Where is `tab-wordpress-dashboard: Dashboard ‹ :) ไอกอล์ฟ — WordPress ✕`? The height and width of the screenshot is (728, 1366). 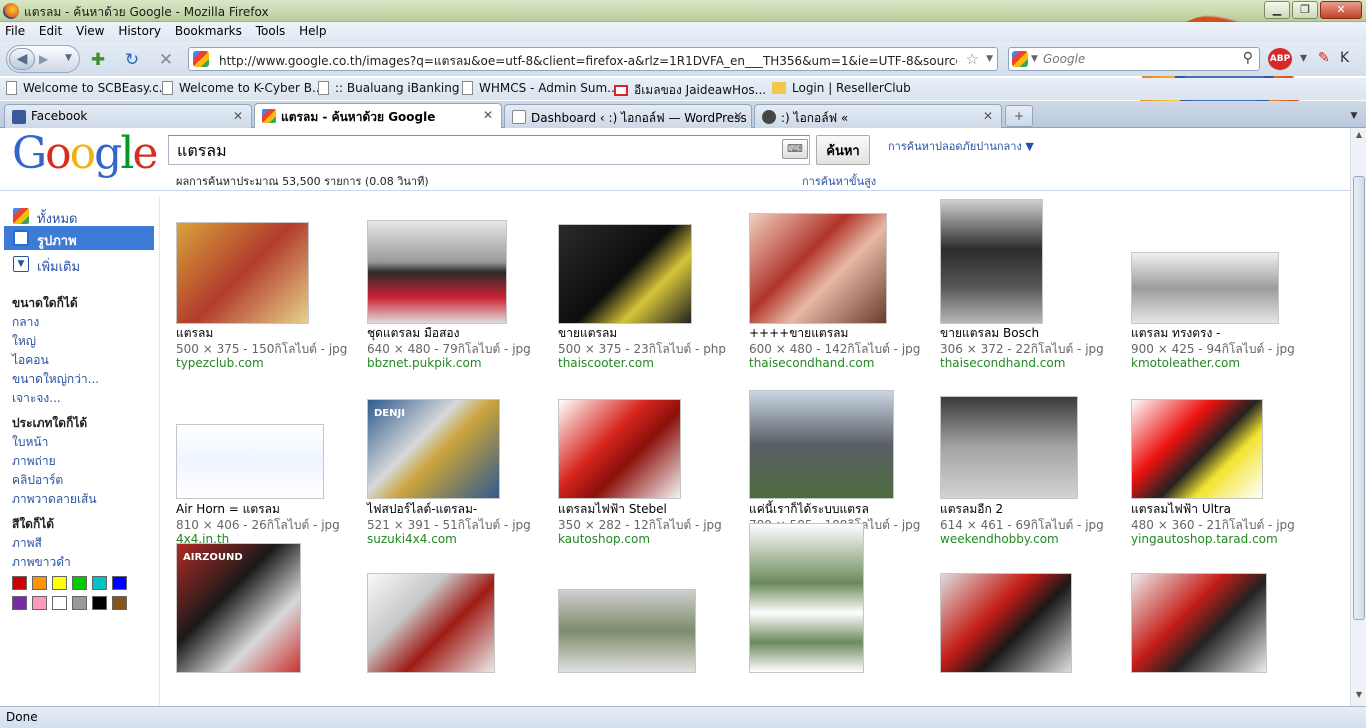 tab-wordpress-dashboard: Dashboard ‹ :) ไอกอล์ฟ — WordPress ✕ is located at coordinates (628, 116).